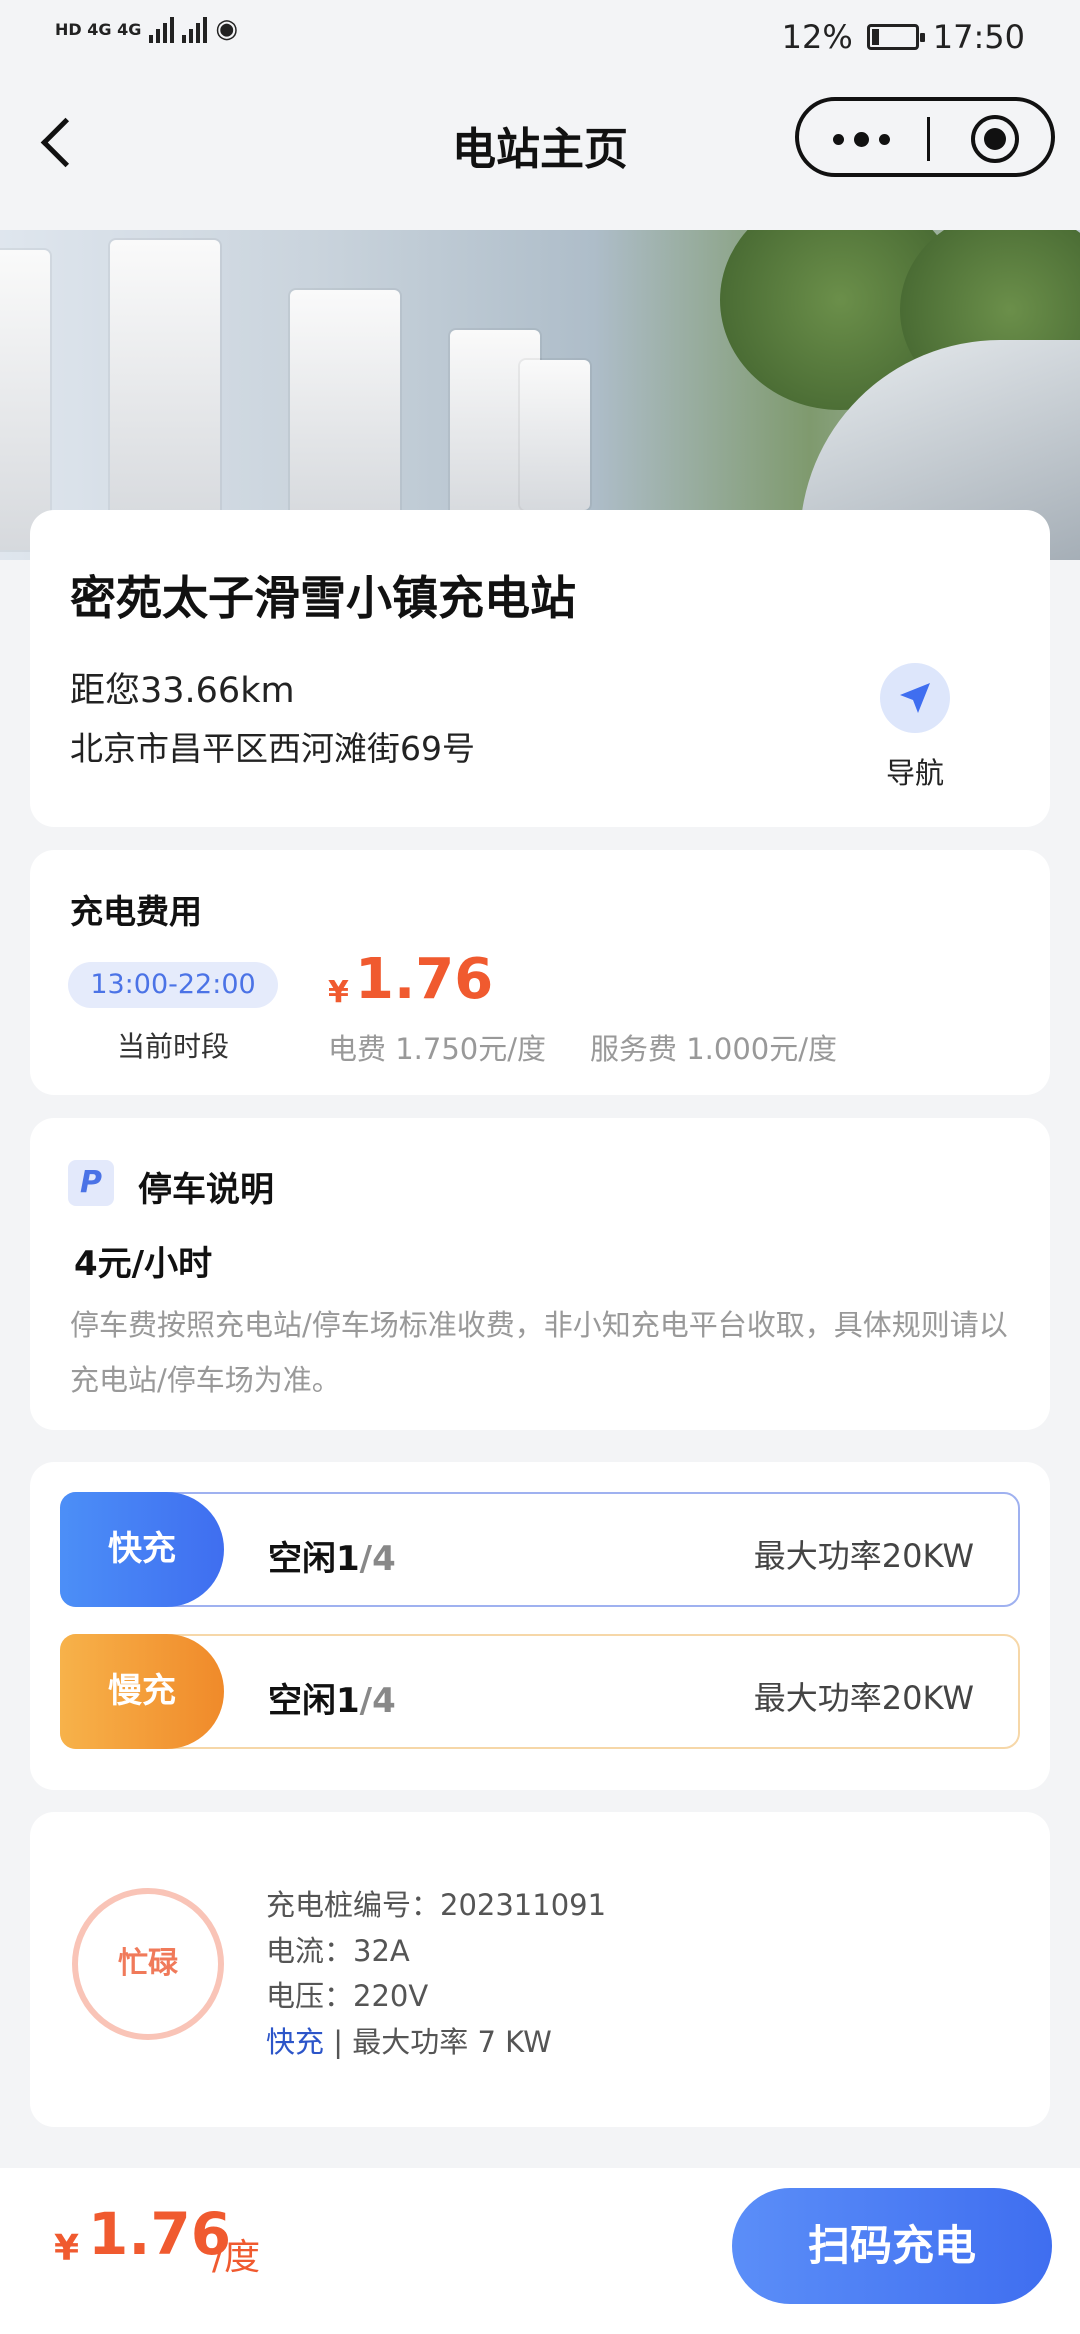  Describe the element at coordinates (295, 2042) in the screenshot. I see `pile-type: 快充` at that location.